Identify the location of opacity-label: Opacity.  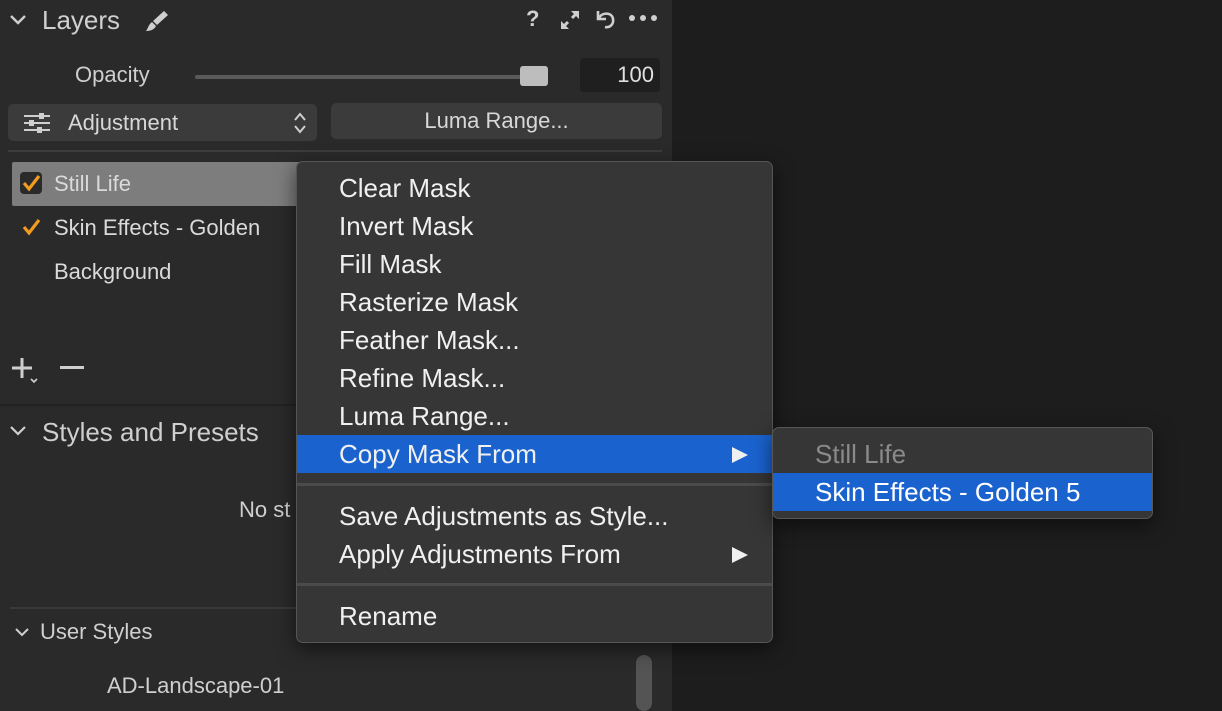
(112, 74).